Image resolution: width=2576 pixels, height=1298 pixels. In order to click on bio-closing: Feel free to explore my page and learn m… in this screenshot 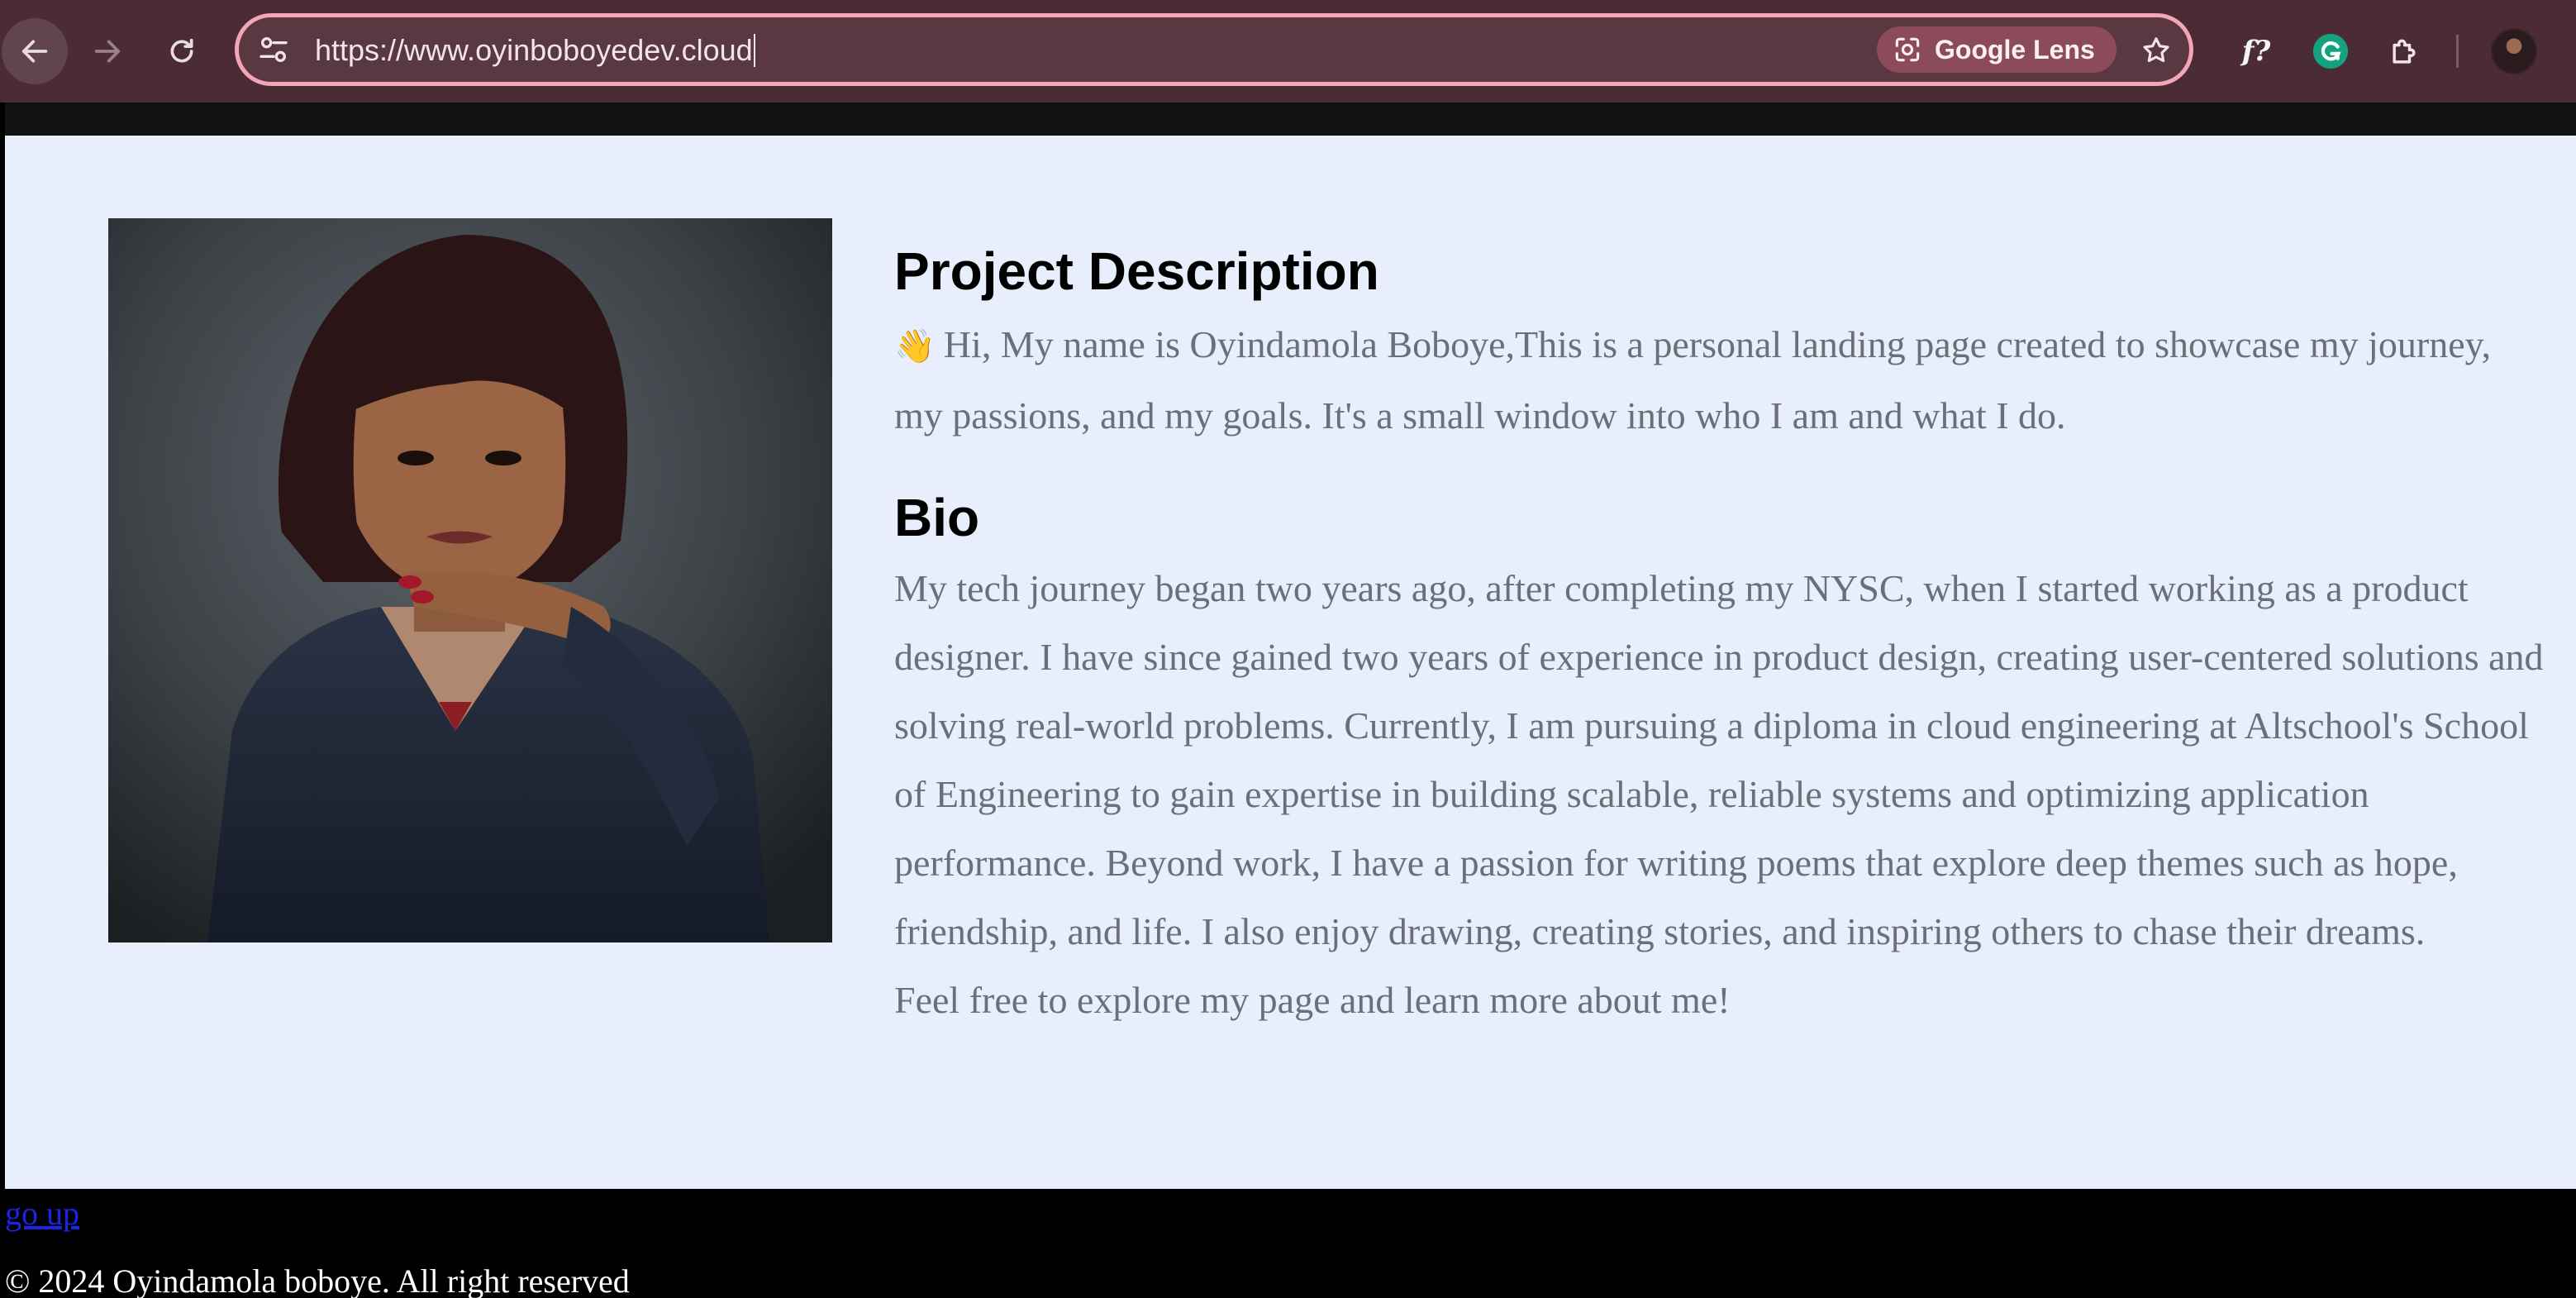, I will do `click(1313, 1000)`.